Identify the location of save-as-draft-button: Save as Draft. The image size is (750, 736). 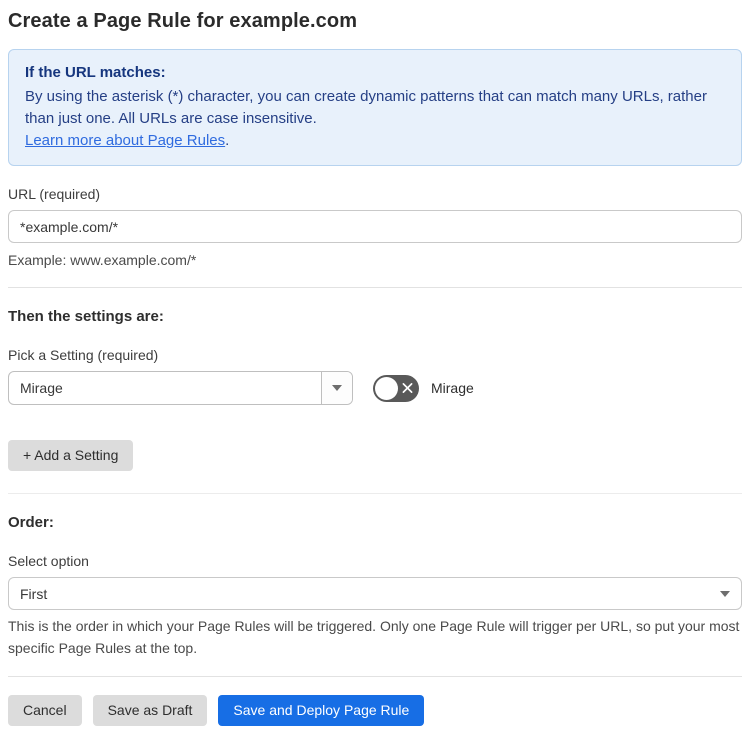
(150, 710).